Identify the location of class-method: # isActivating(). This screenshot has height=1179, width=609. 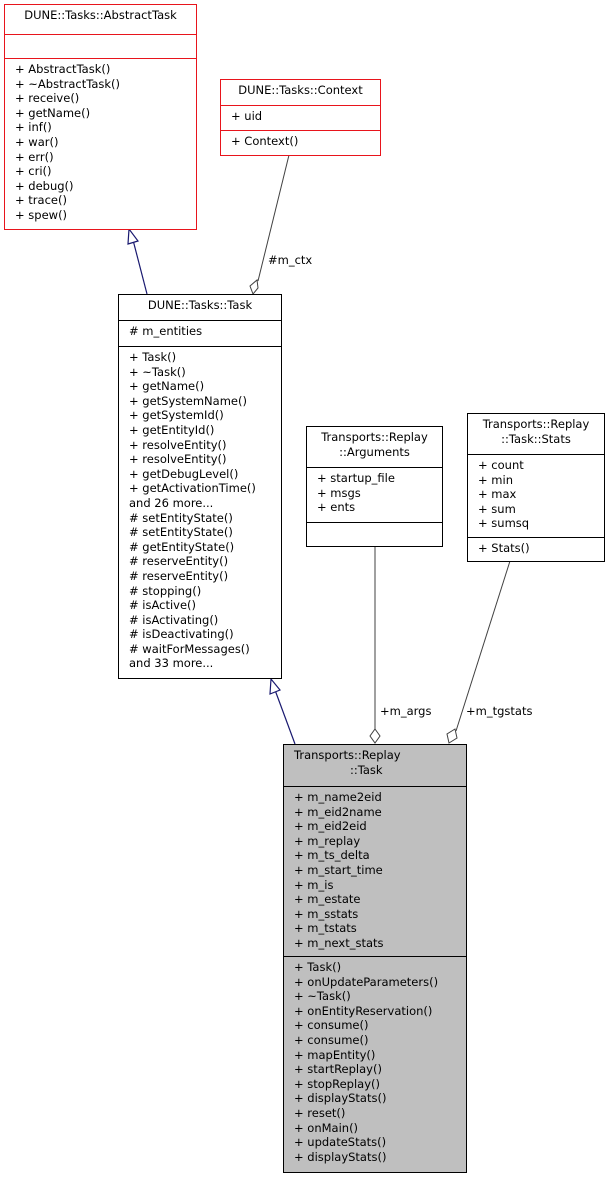
(174, 619).